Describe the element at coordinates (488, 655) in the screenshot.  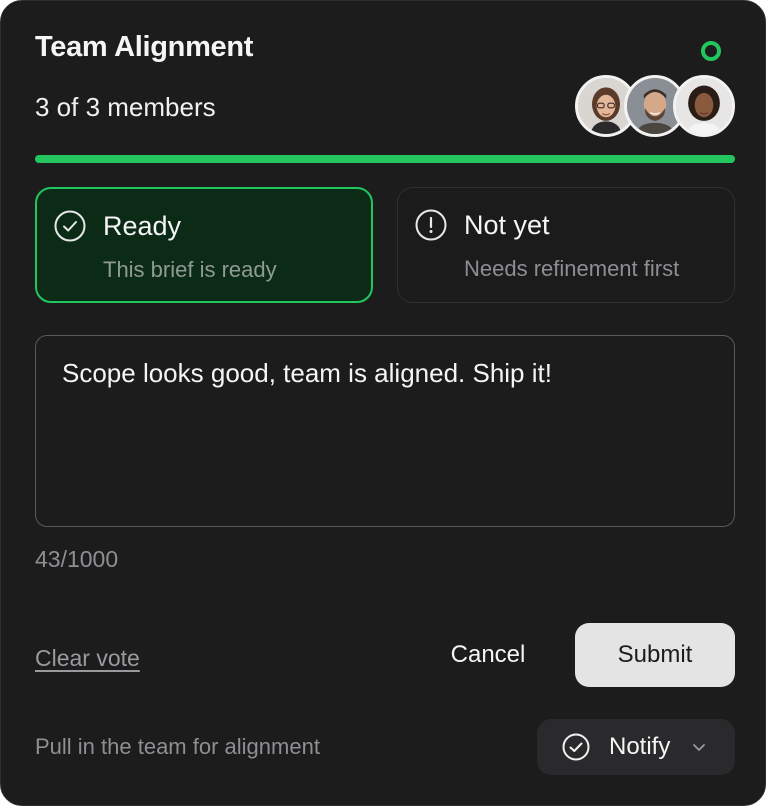
I see `cancel-button: Cancel` at that location.